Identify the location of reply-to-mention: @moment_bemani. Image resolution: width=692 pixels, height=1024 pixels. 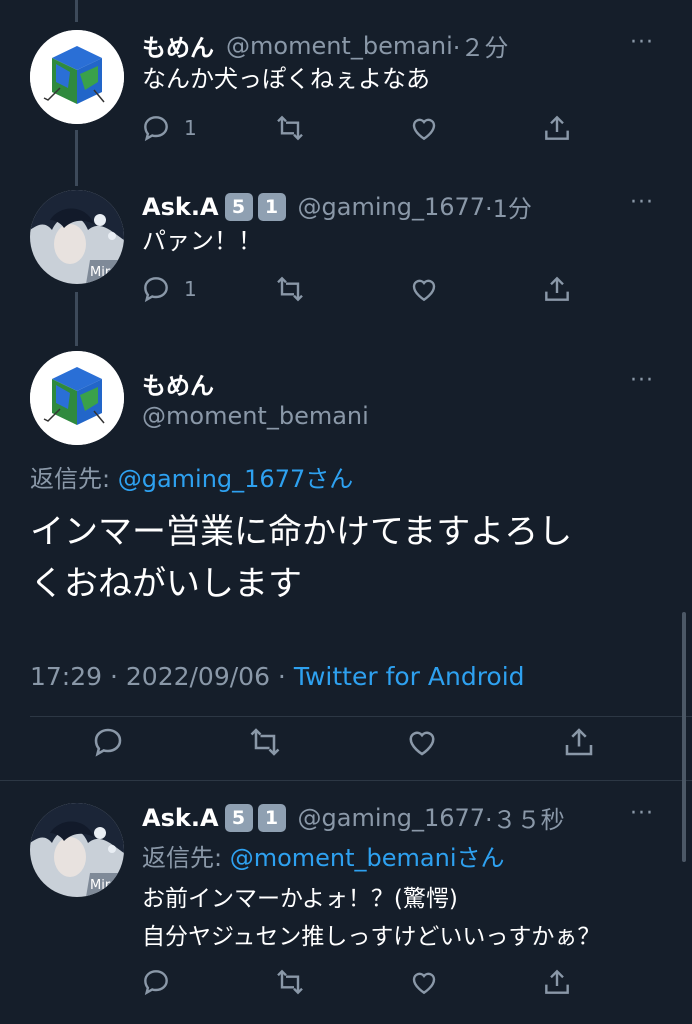
(343, 858).